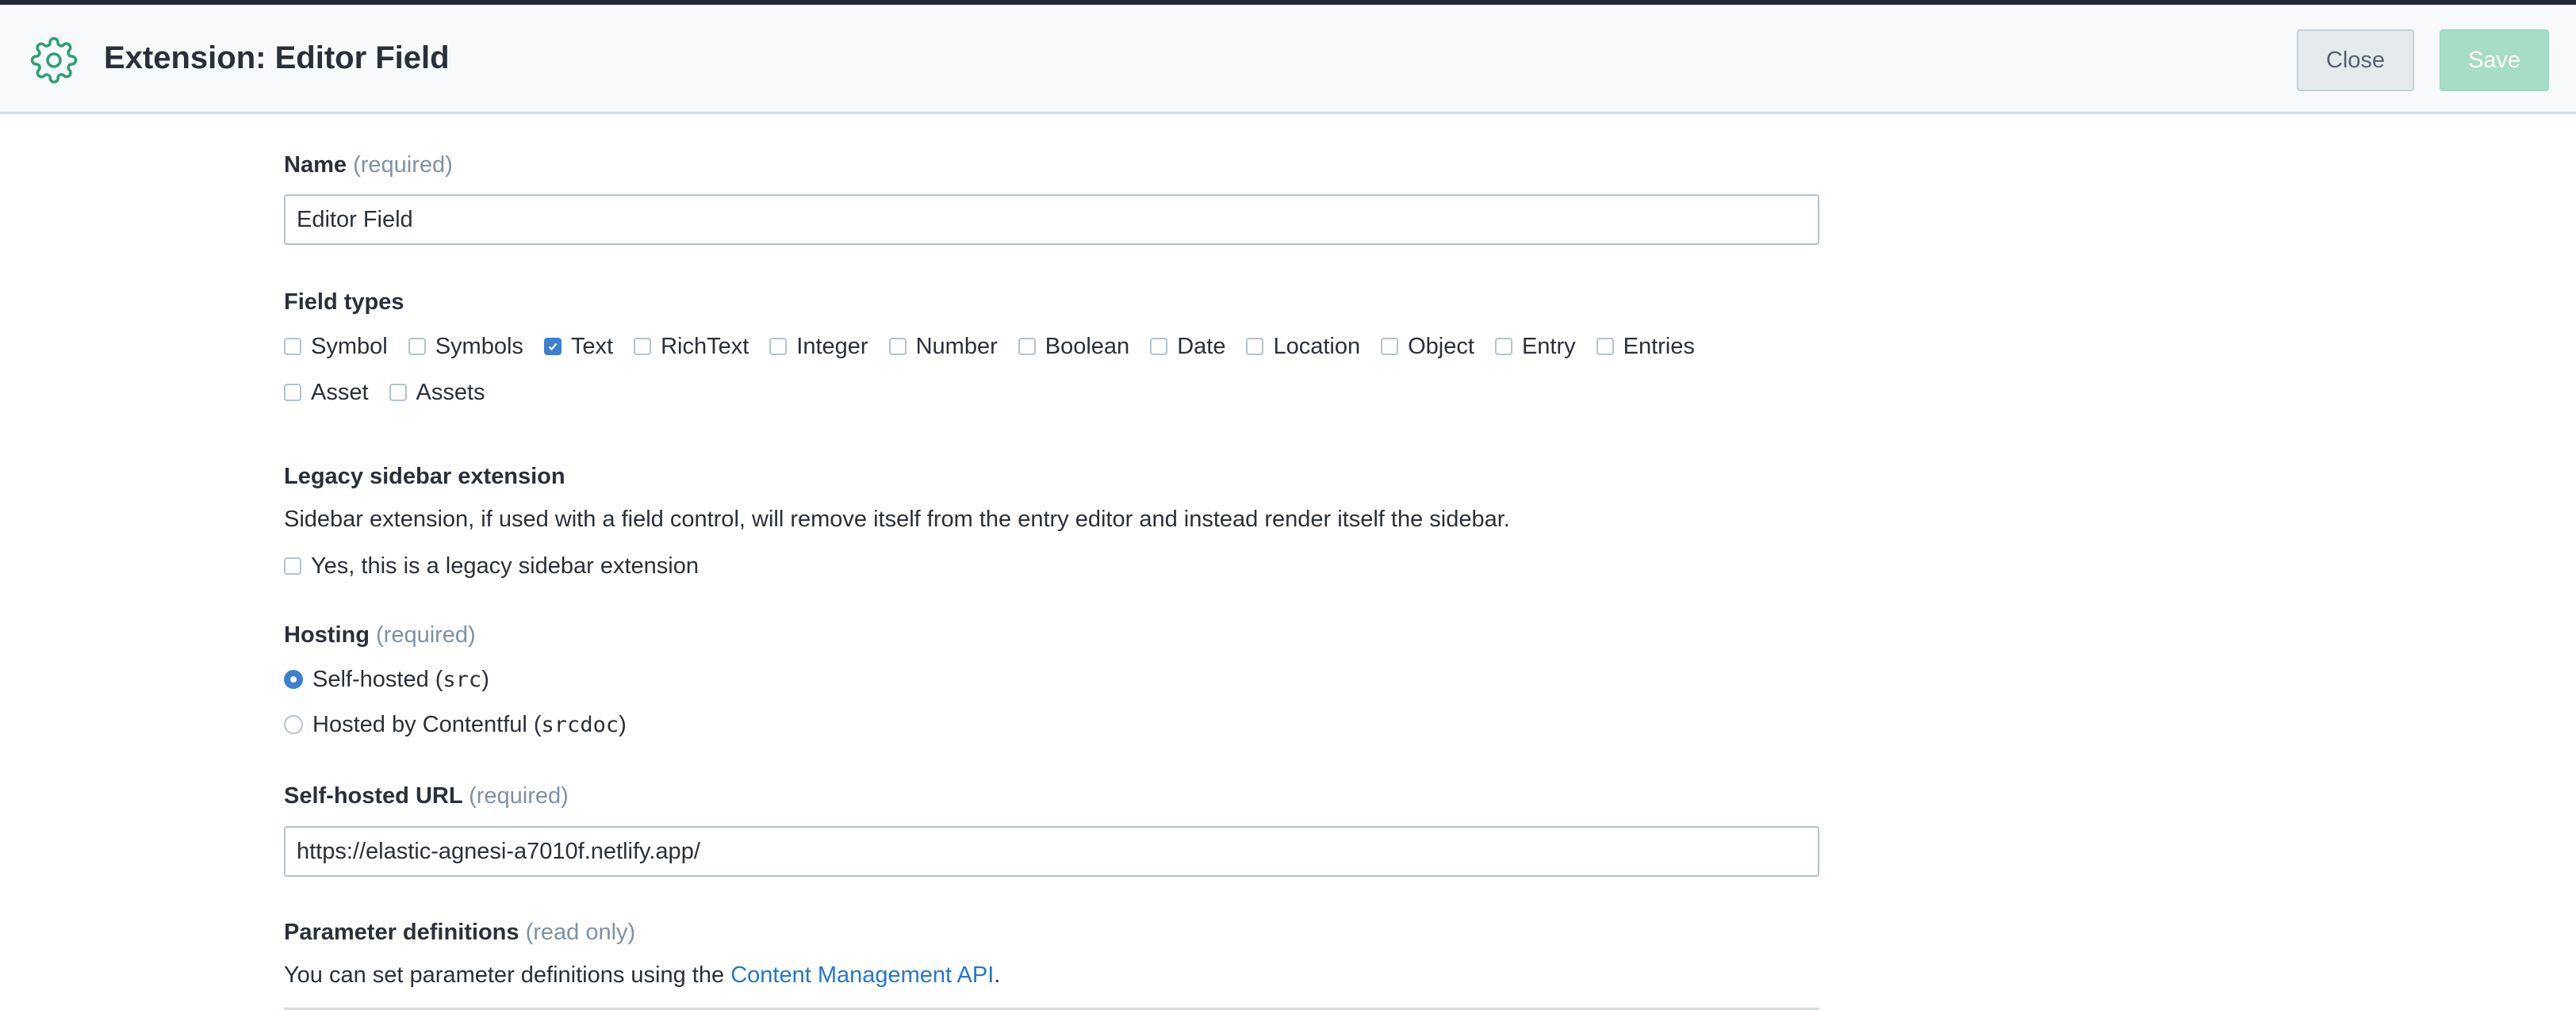 The image size is (2576, 1010). What do you see at coordinates (2494, 60) in the screenshot?
I see `save-button: Save` at bounding box center [2494, 60].